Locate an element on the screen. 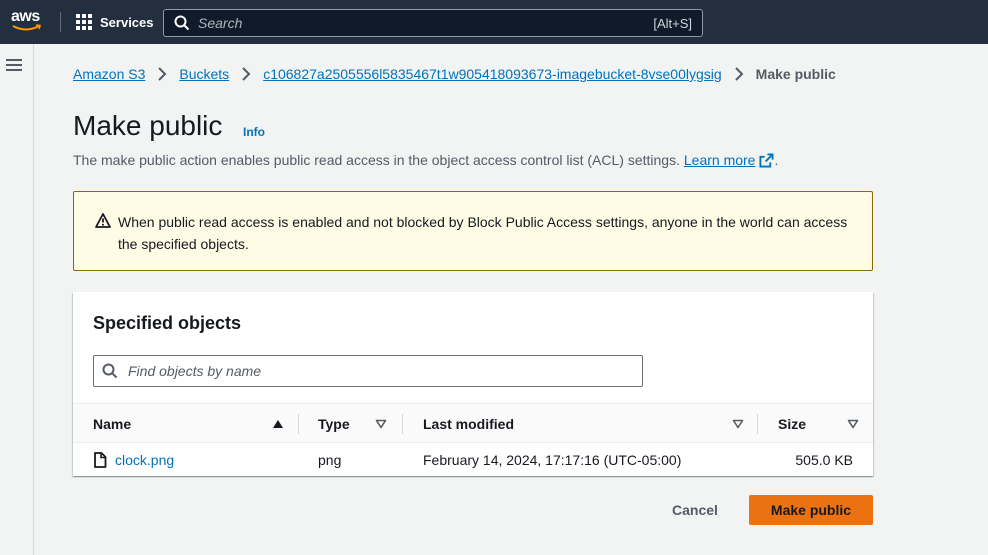 Image resolution: width=988 pixels, height=555 pixels. cell-type: png is located at coordinates (330, 459).